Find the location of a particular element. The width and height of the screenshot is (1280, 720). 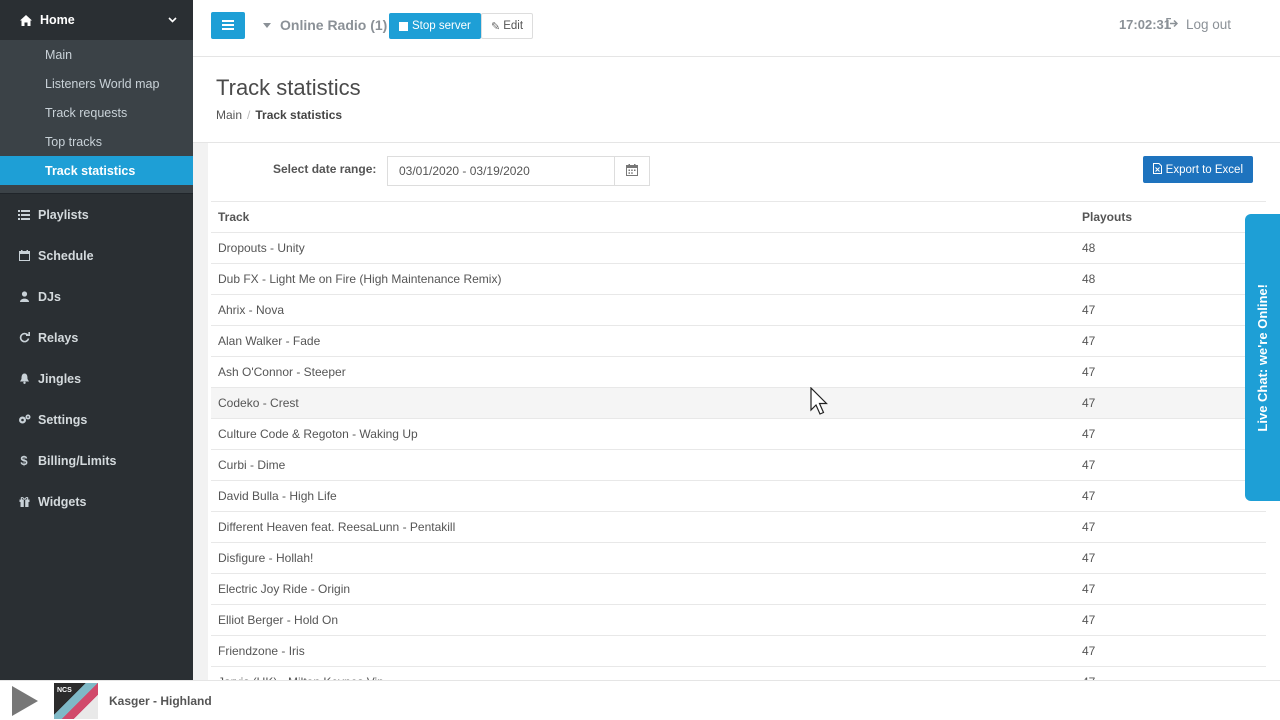

sidebar-item-playlists: Playlists is located at coordinates (96, 214).